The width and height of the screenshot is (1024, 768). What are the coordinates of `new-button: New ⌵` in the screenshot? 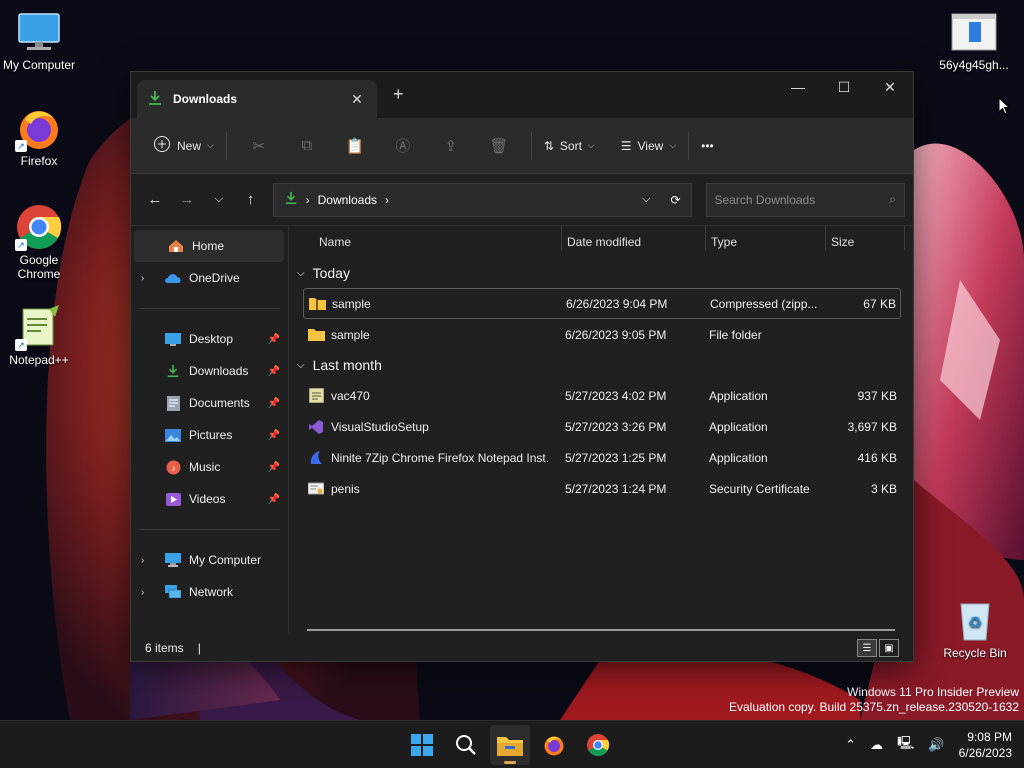 It's located at (183, 146).